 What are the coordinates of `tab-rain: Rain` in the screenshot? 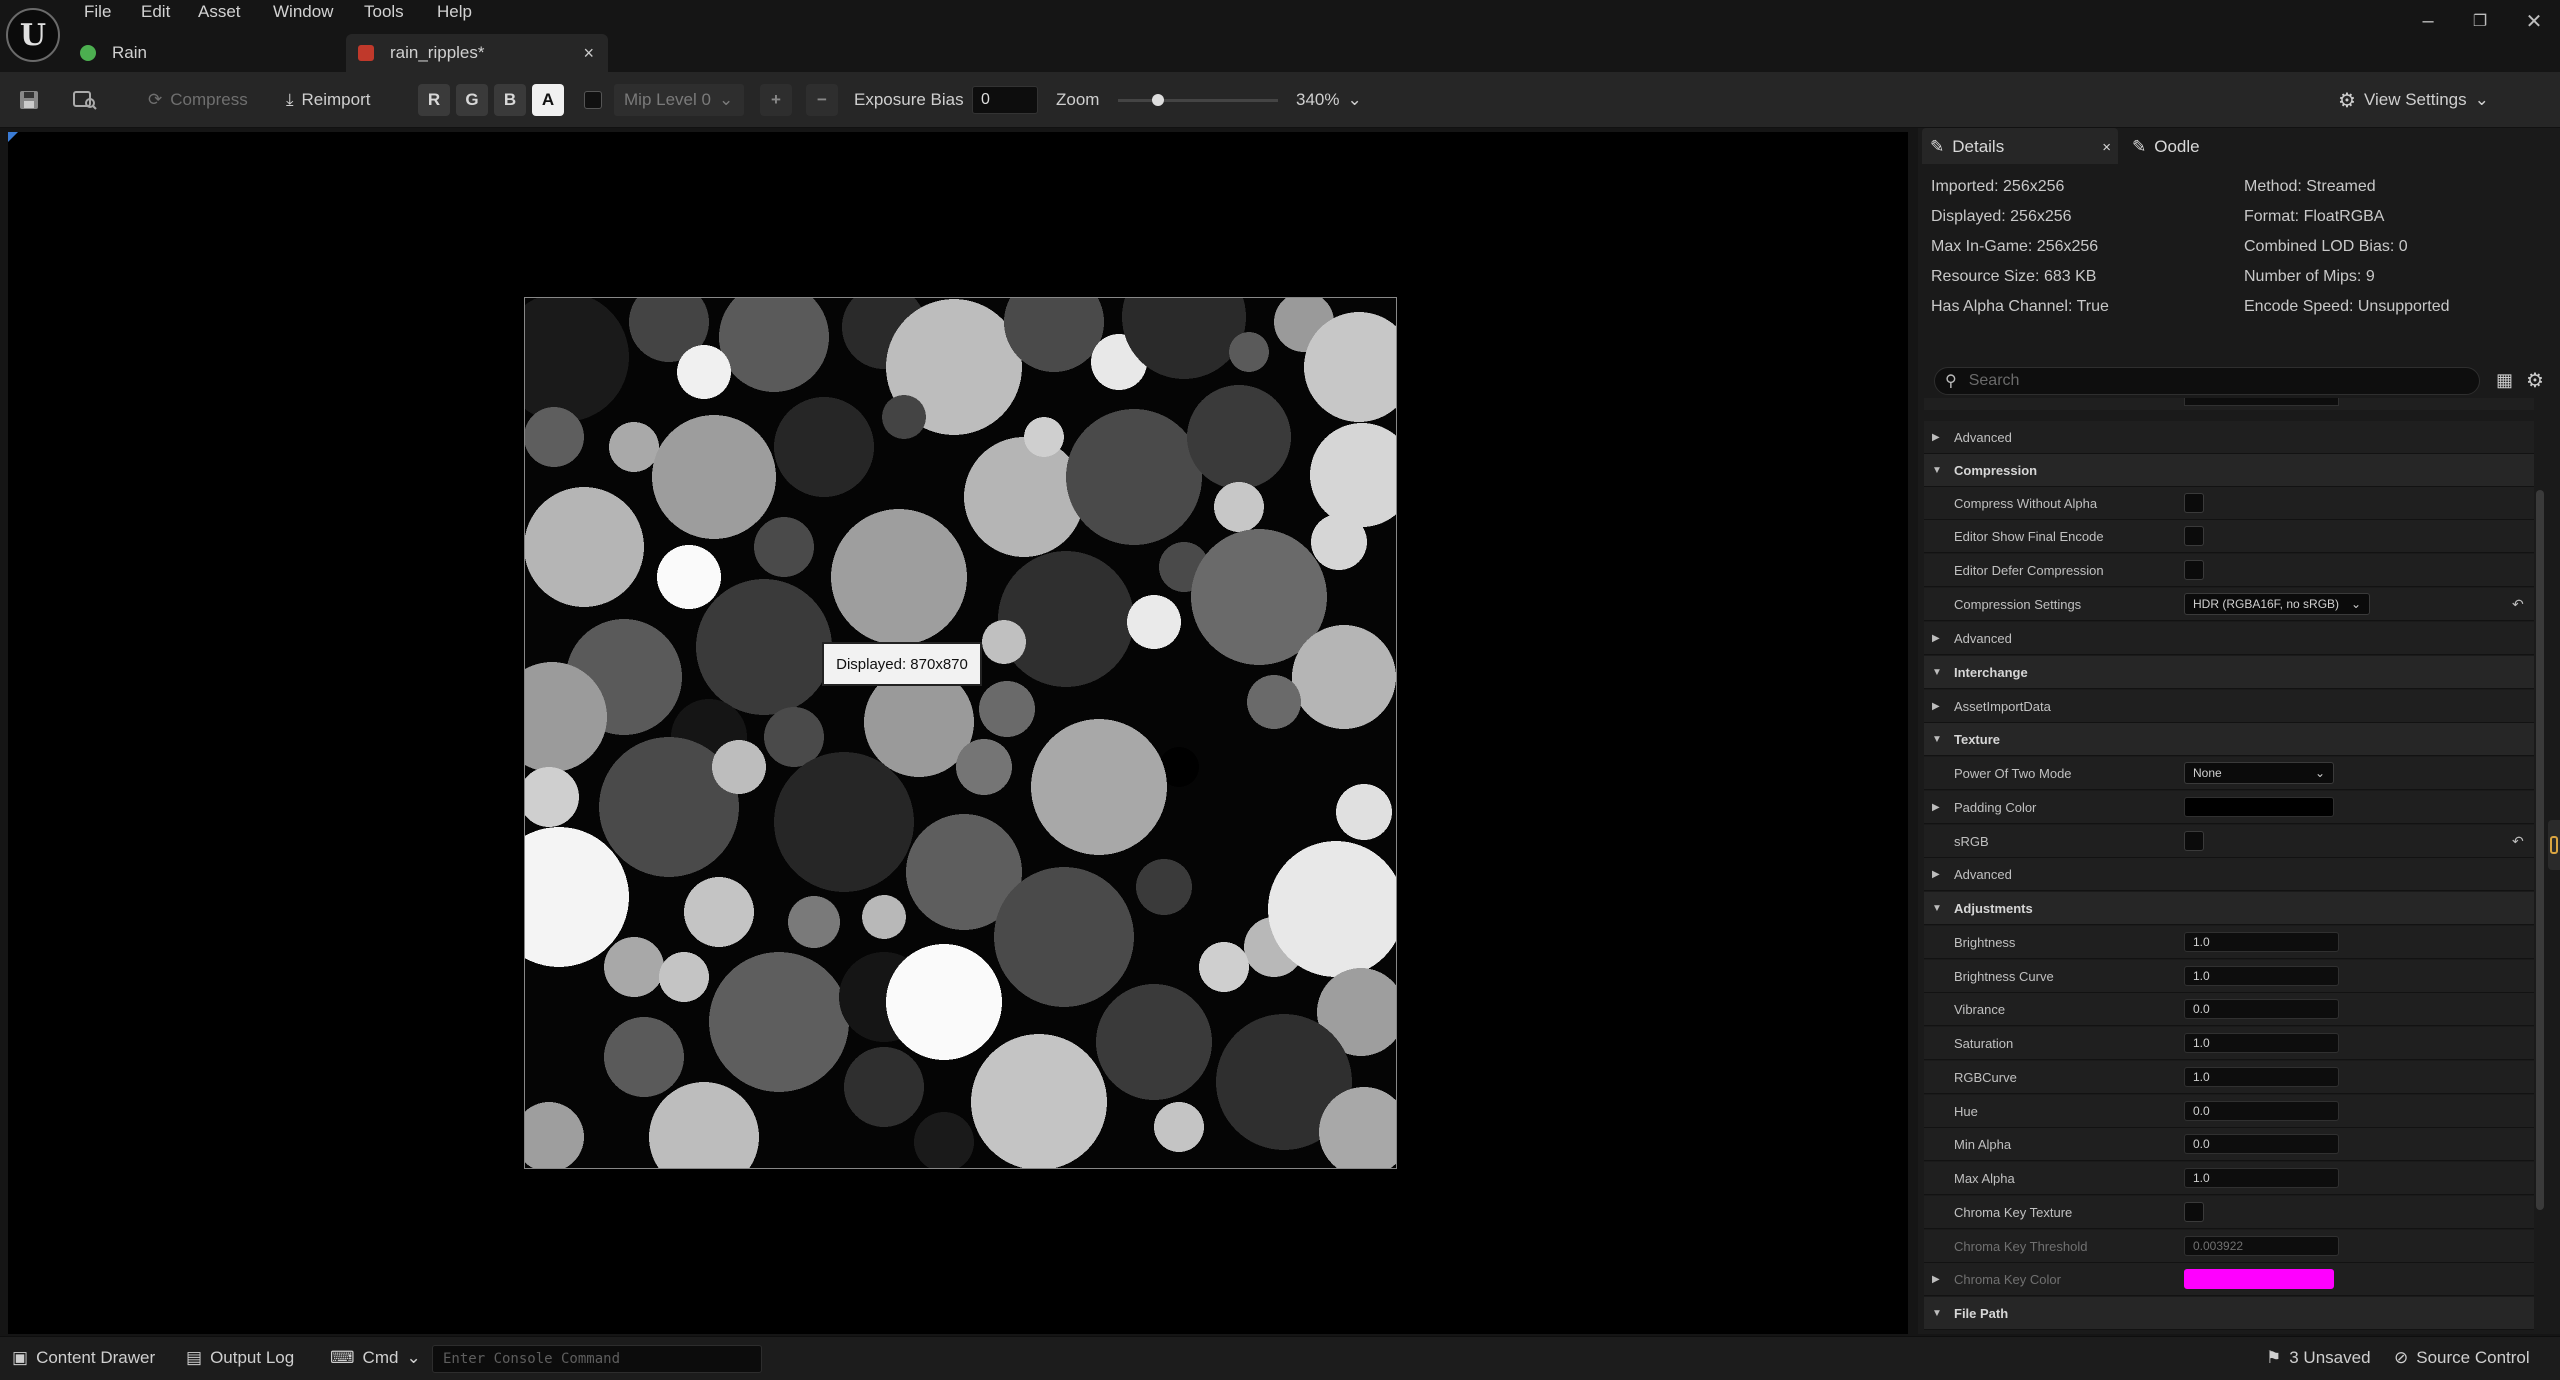 It's located at (211, 53).